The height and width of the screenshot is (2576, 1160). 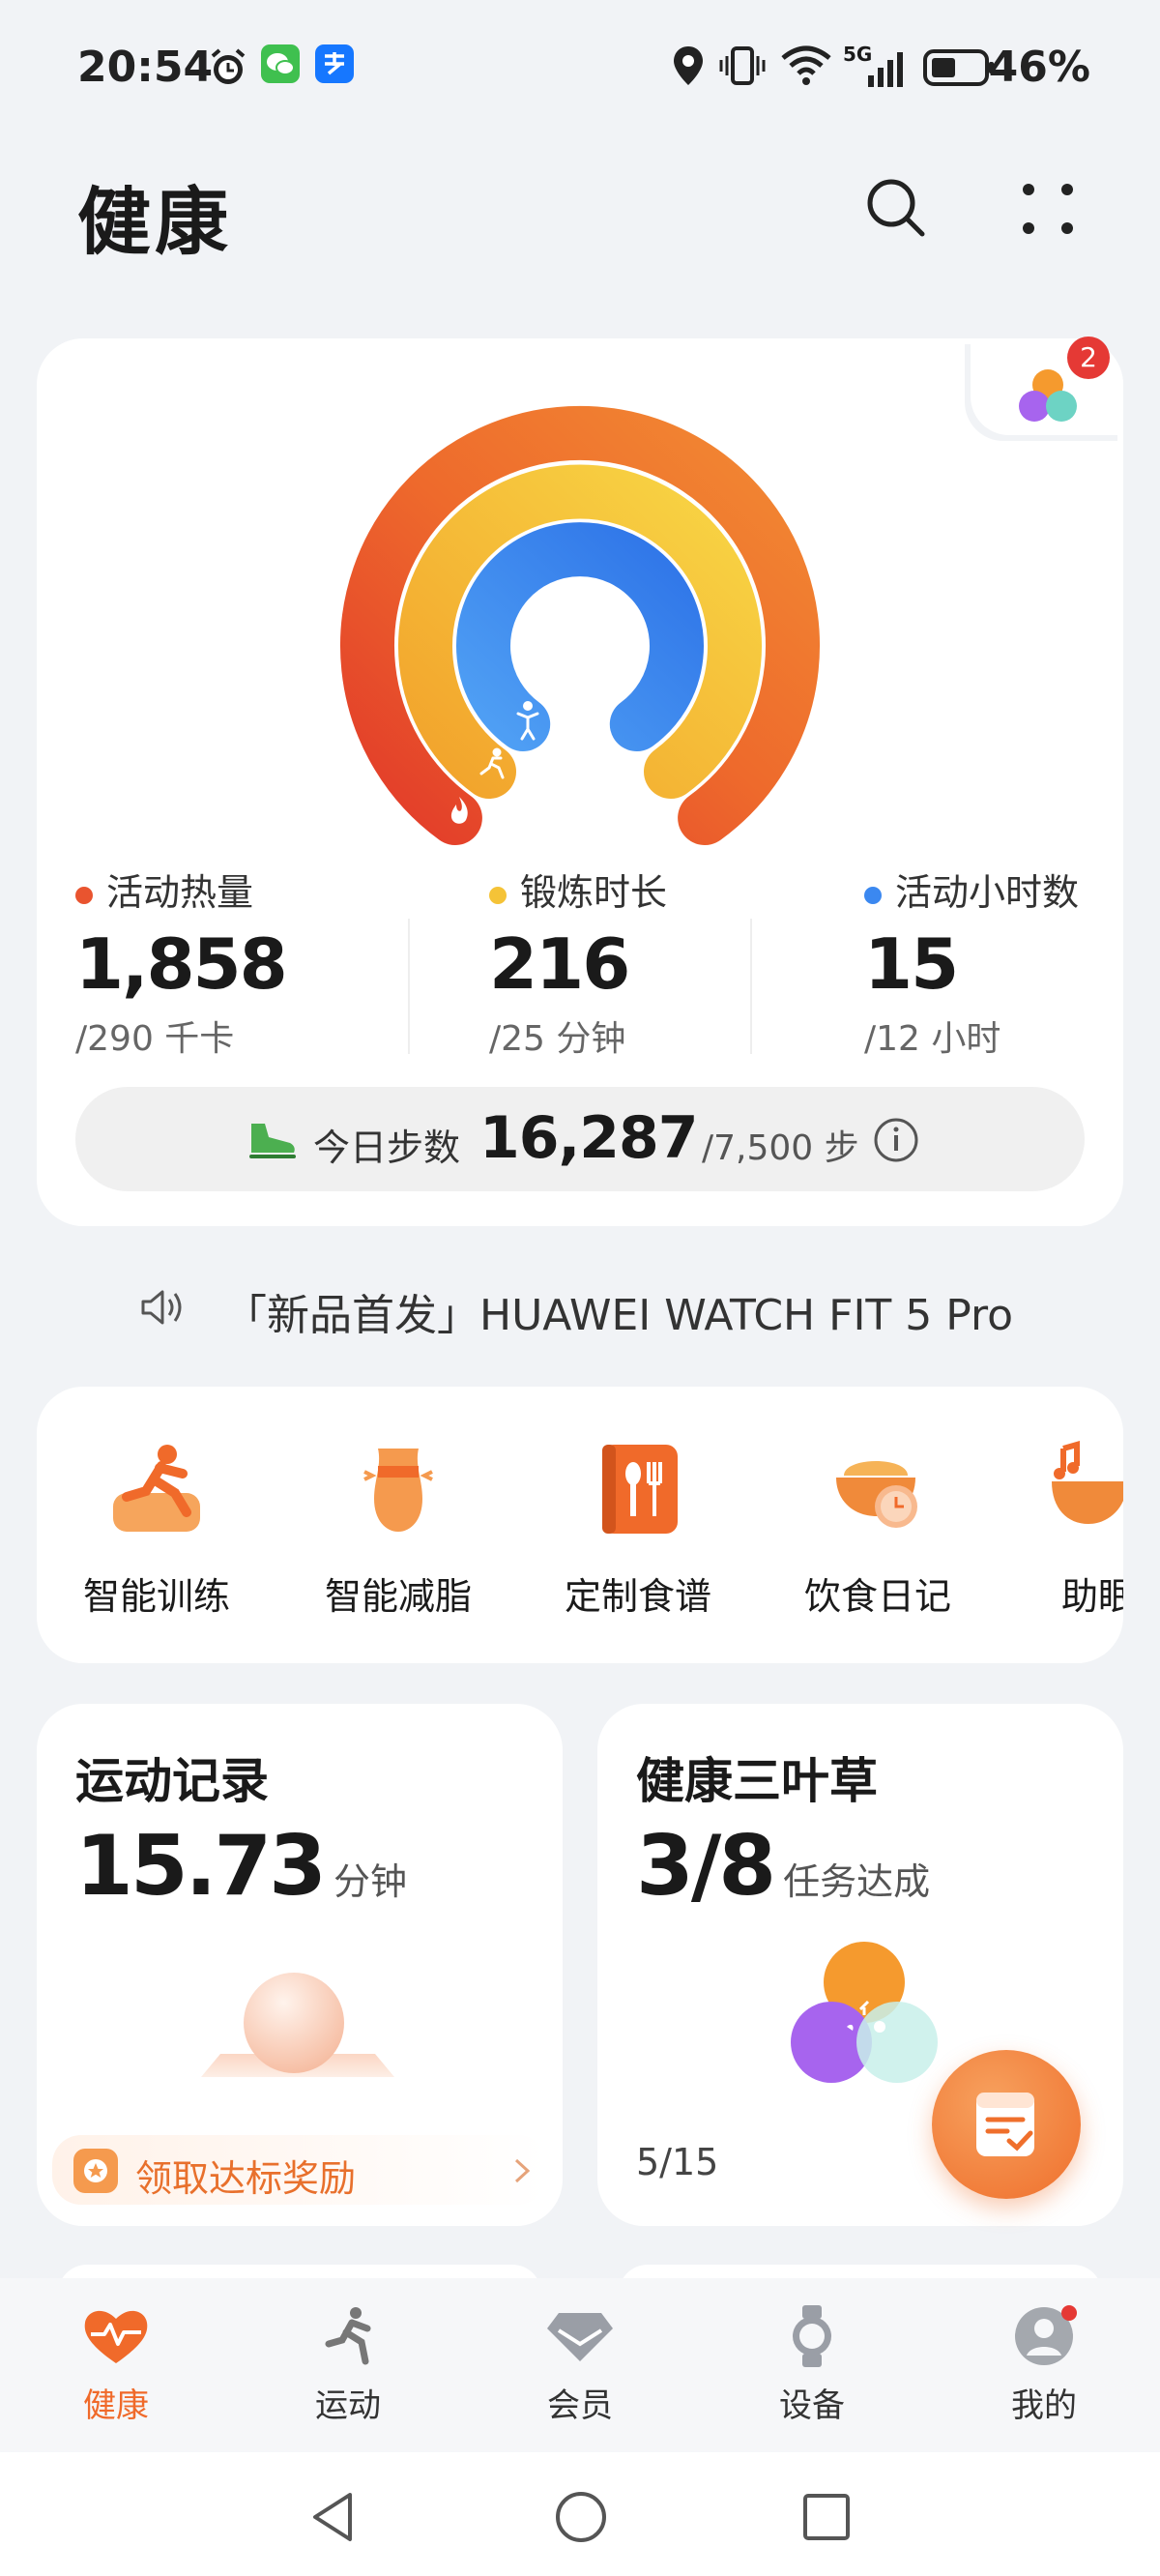 What do you see at coordinates (371, 1881) in the screenshot?
I see `exercise-unit: 分钟` at bounding box center [371, 1881].